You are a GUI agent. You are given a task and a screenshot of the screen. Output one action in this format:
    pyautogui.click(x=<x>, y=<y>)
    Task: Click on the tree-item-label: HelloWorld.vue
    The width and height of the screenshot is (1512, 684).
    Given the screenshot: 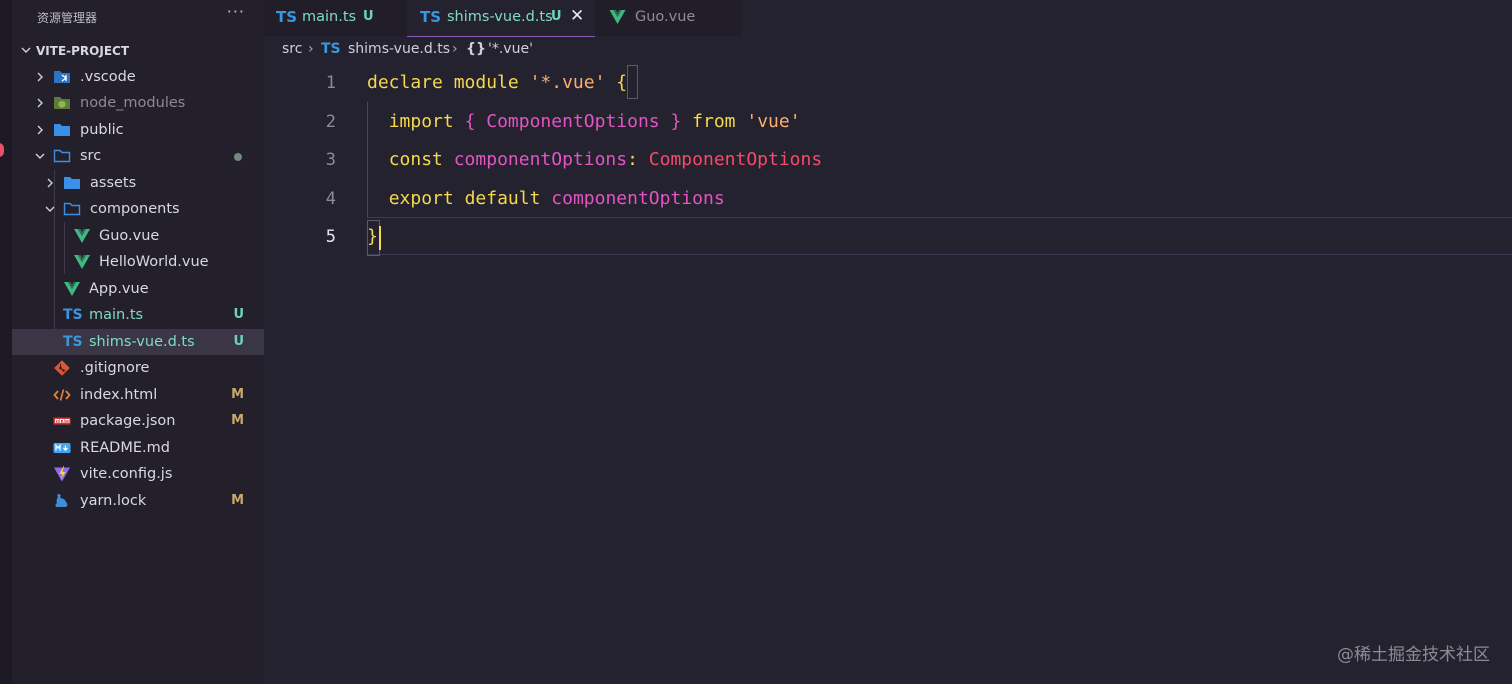 What is the action you would take?
    pyautogui.click(x=154, y=262)
    